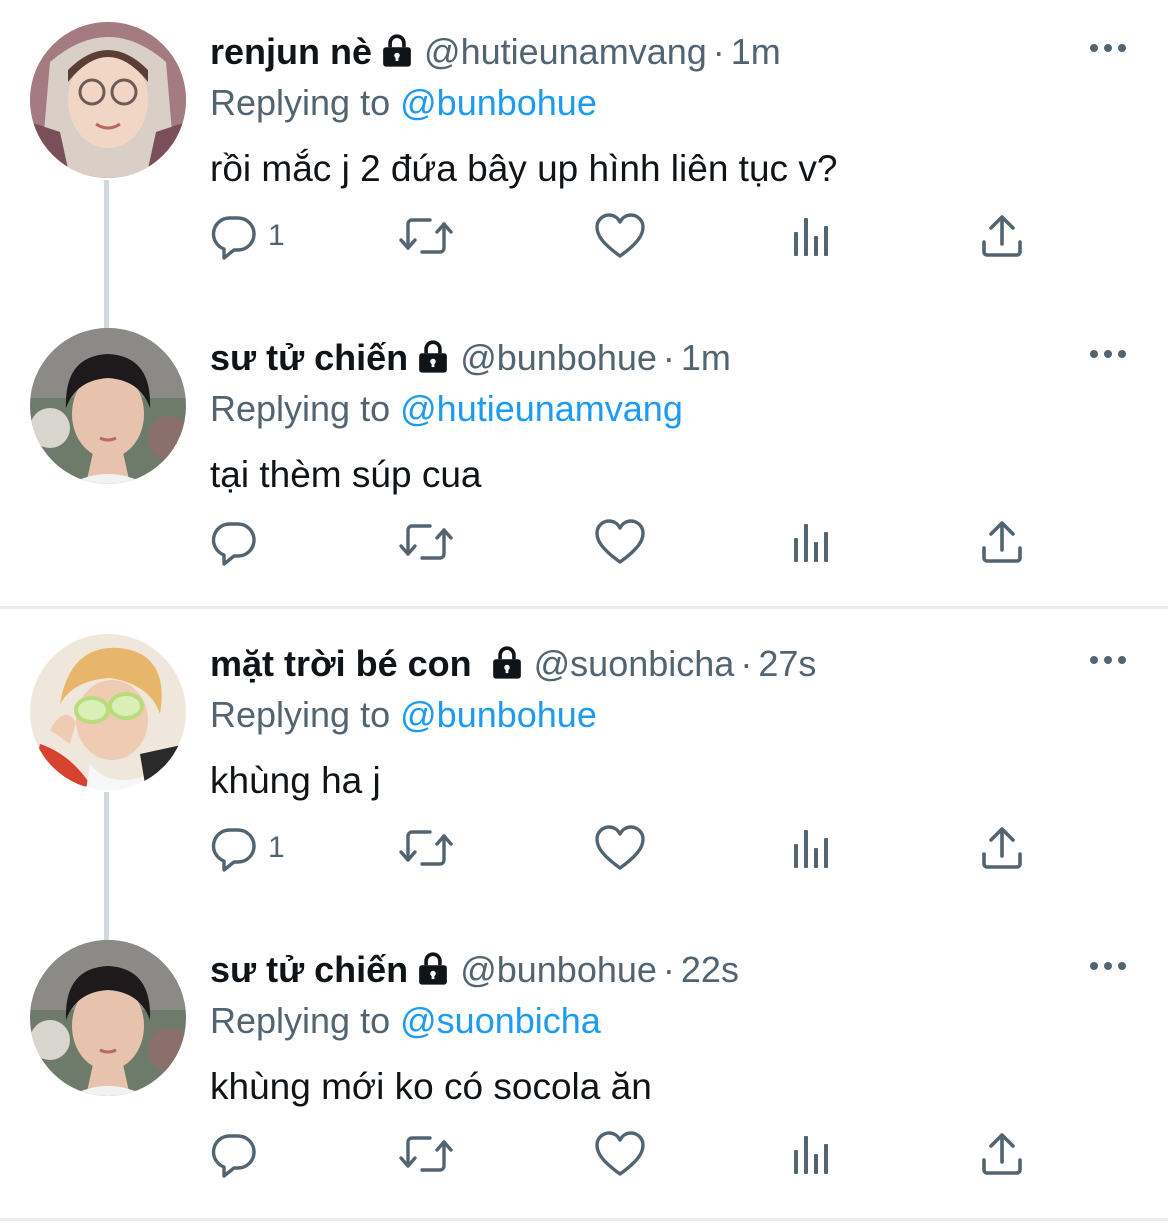 The image size is (1168, 1224). I want to click on user-handle: @suonbicha, so click(634, 663).